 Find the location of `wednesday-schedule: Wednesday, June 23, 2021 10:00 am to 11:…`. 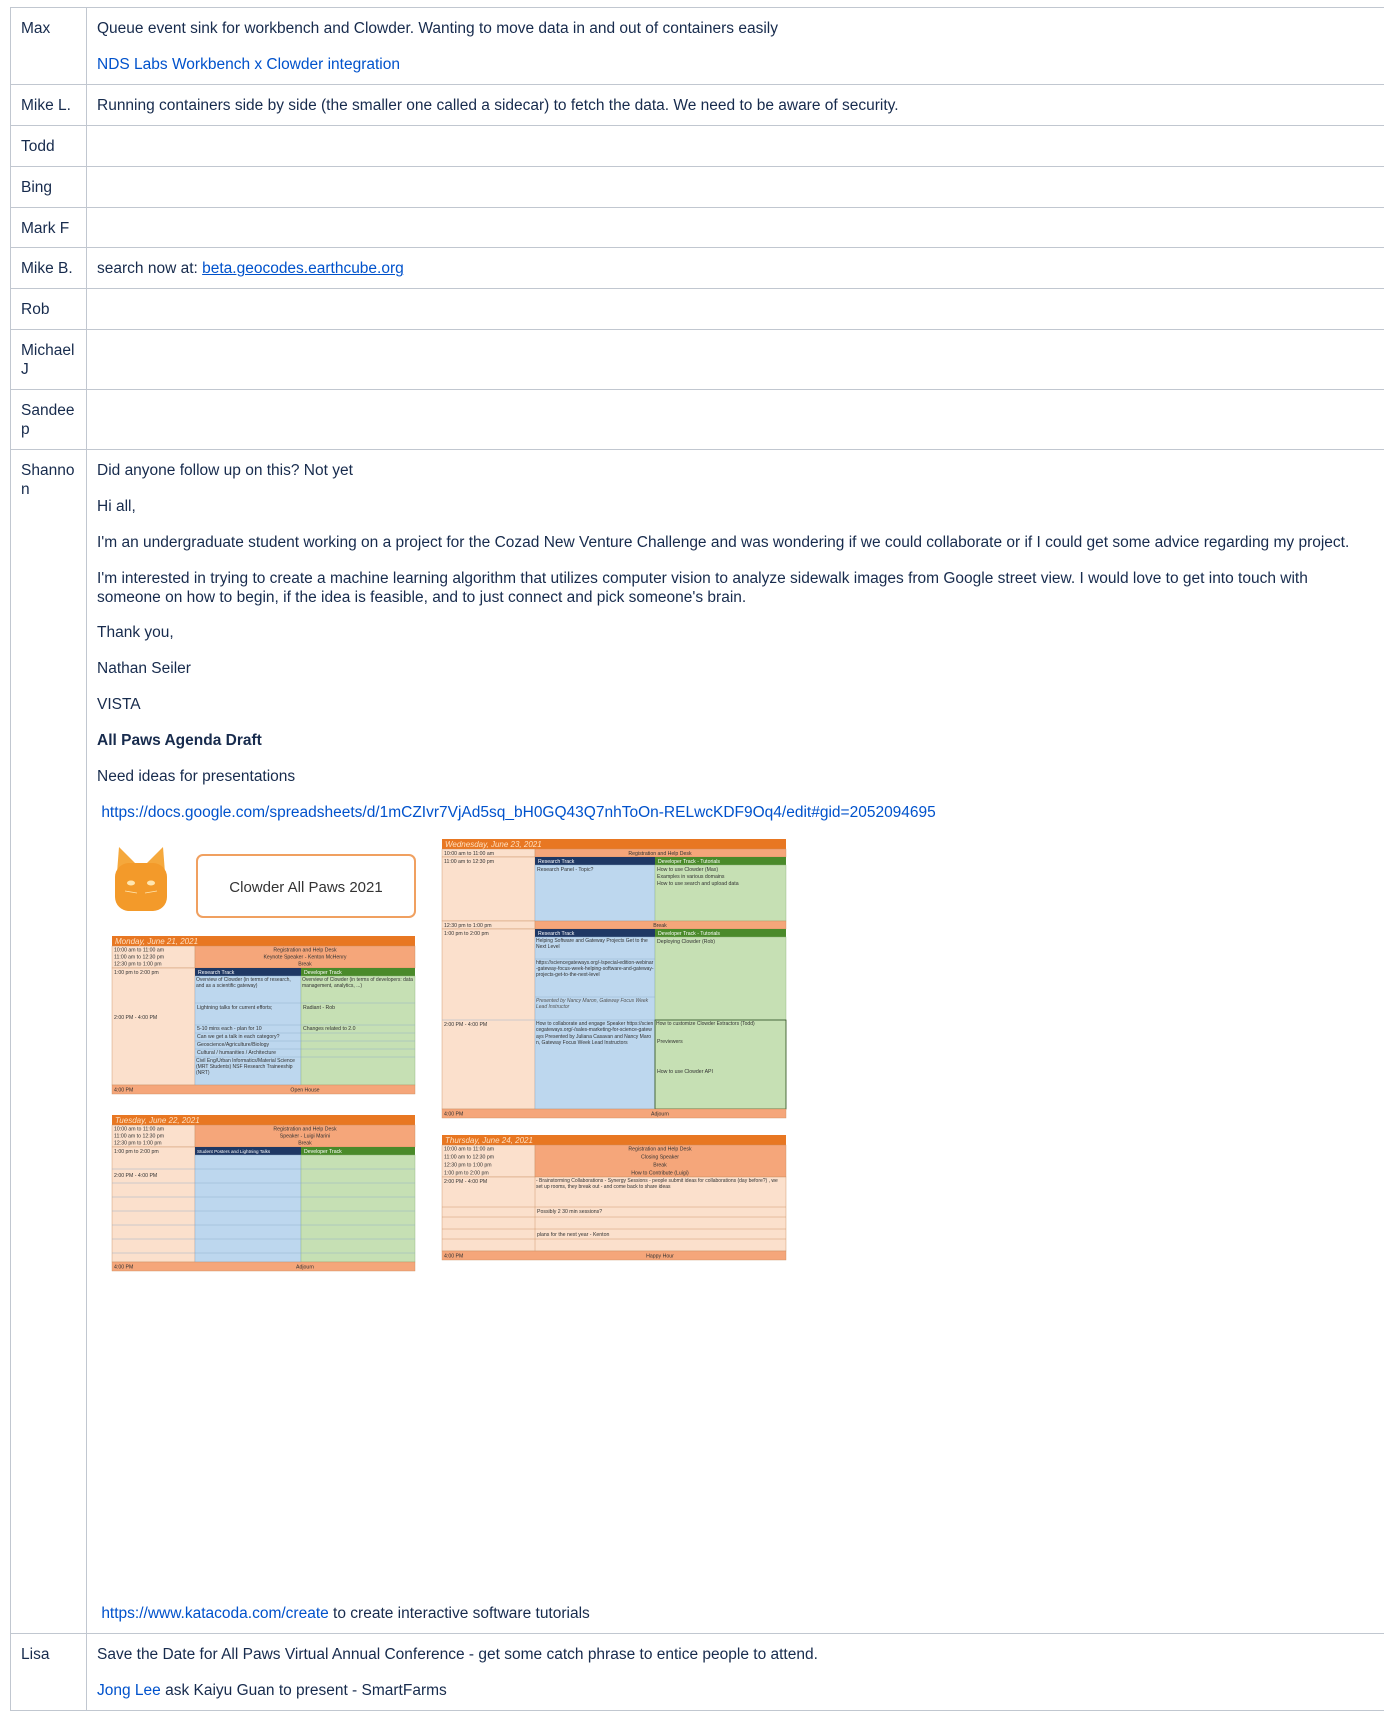

wednesday-schedule: Wednesday, June 23, 2021 10:00 am to 11:… is located at coordinates (614, 978).